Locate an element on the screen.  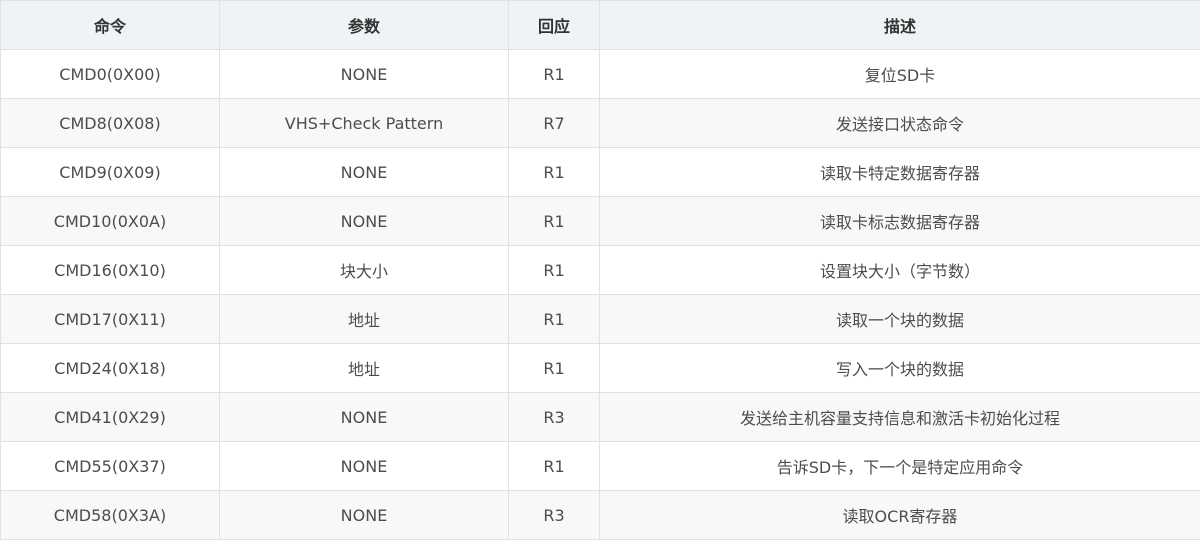
table-row: CMD10(0X0A) NONE R1 读取卡标志数据寄存器 is located at coordinates (600, 221).